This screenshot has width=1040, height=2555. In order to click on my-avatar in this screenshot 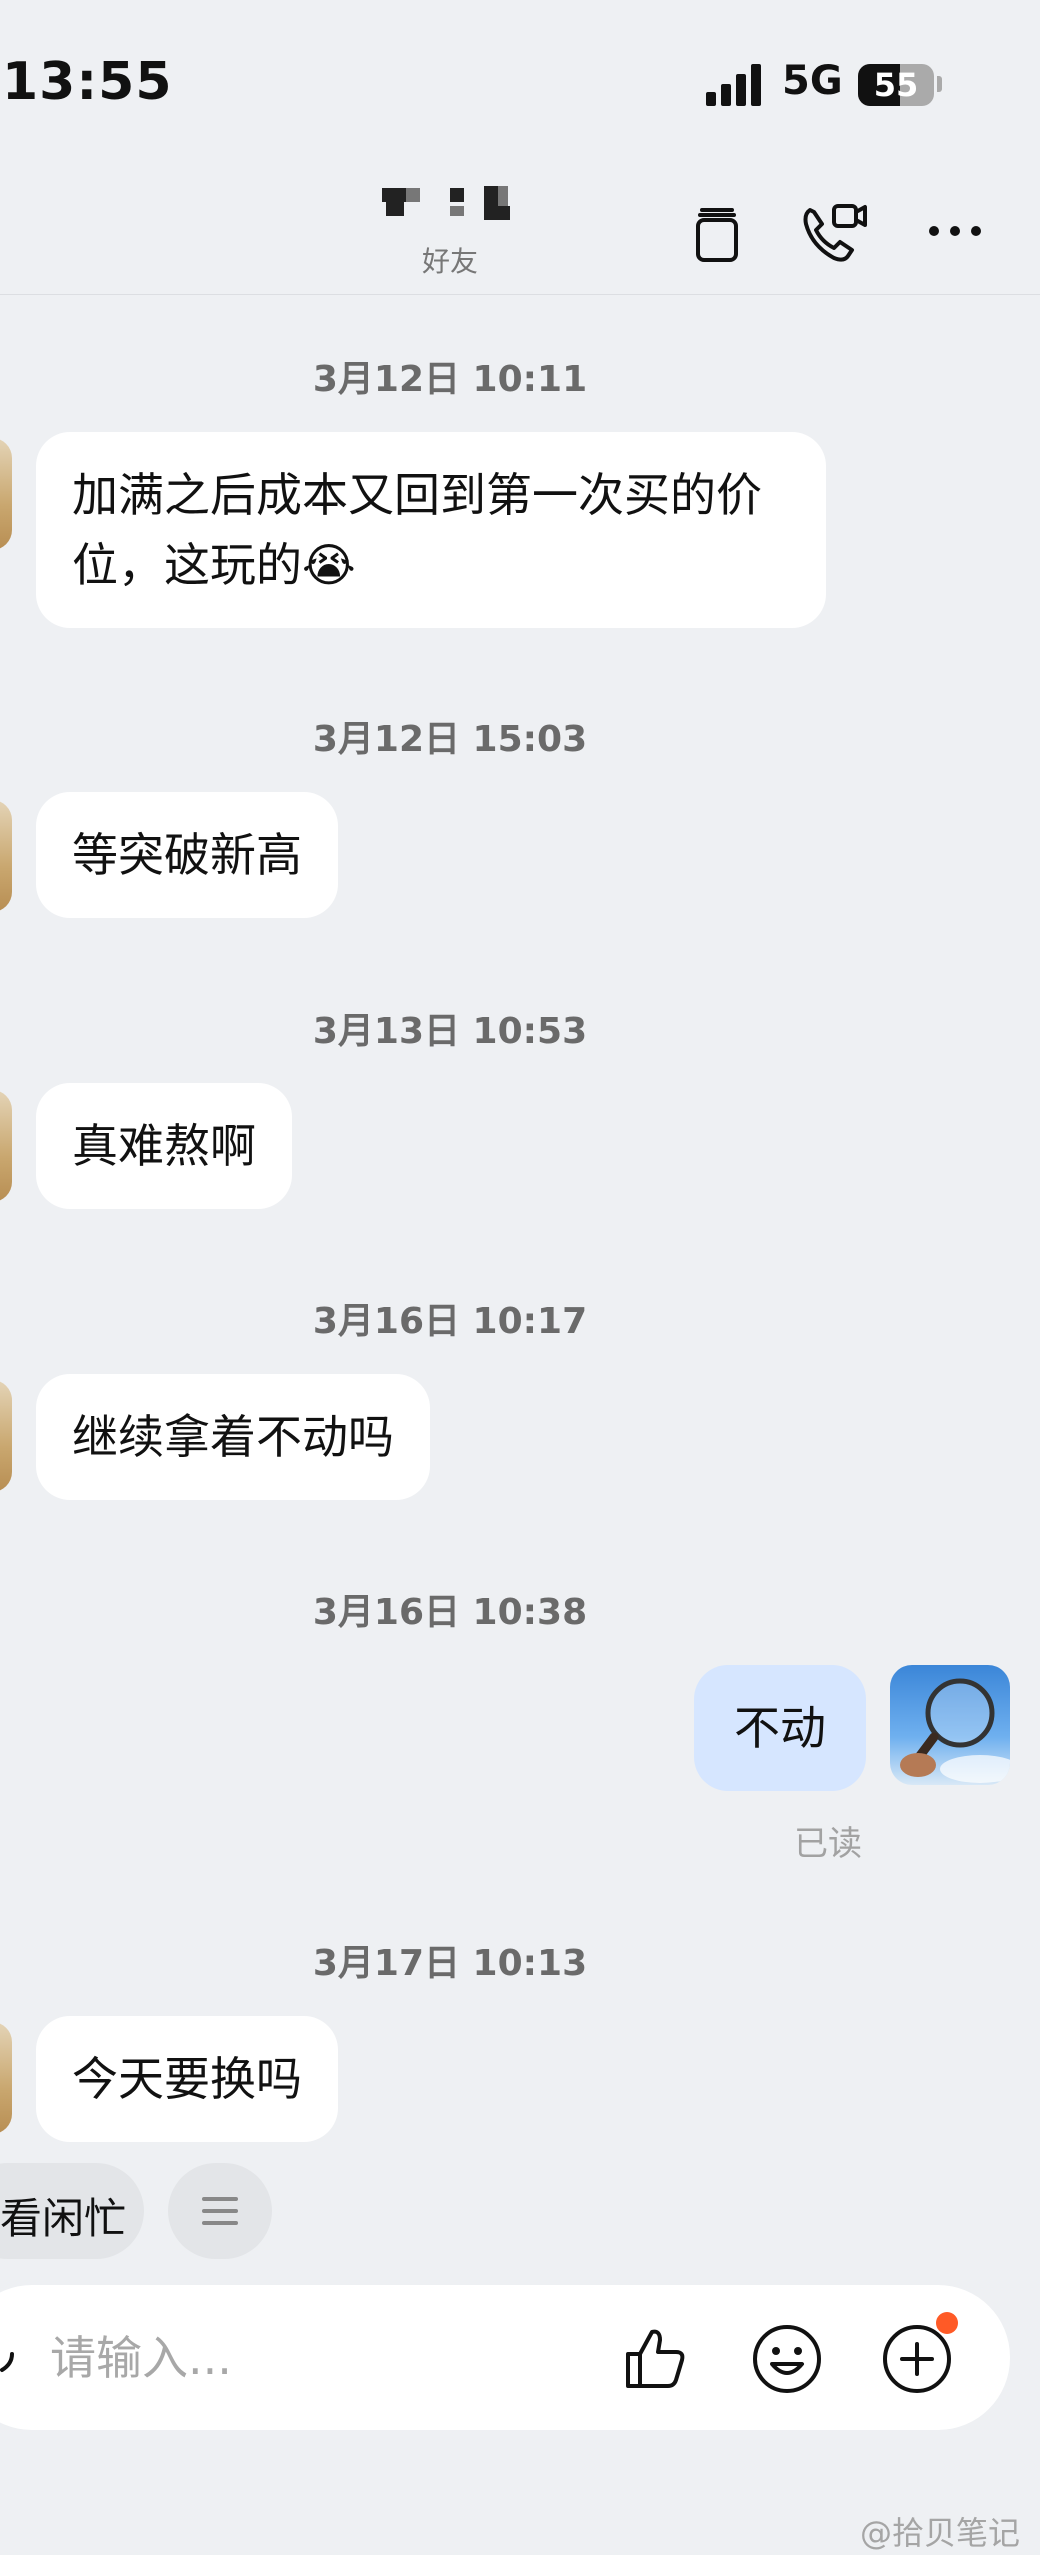, I will do `click(950, 1725)`.